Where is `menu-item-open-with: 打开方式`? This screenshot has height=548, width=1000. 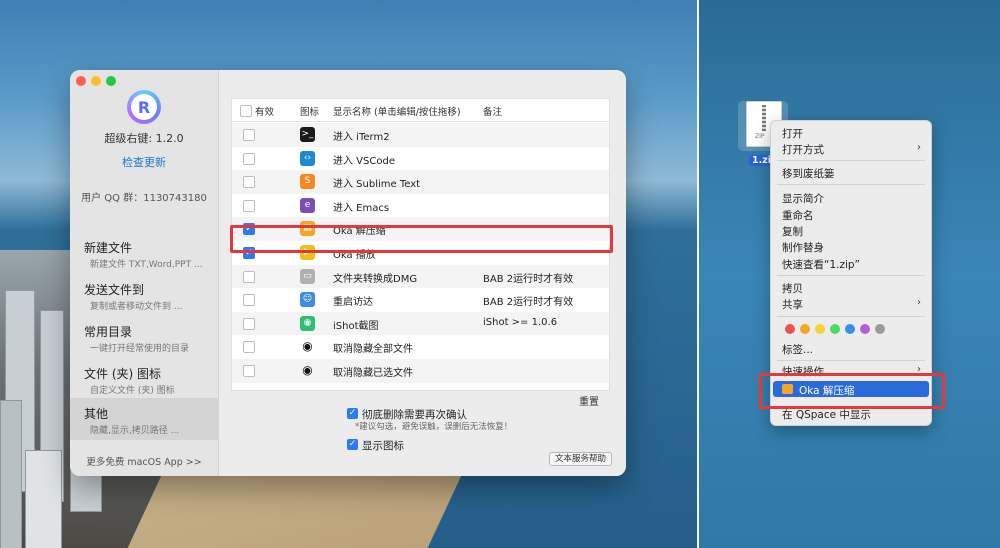 menu-item-open-with: 打开方式 is located at coordinates (803, 149).